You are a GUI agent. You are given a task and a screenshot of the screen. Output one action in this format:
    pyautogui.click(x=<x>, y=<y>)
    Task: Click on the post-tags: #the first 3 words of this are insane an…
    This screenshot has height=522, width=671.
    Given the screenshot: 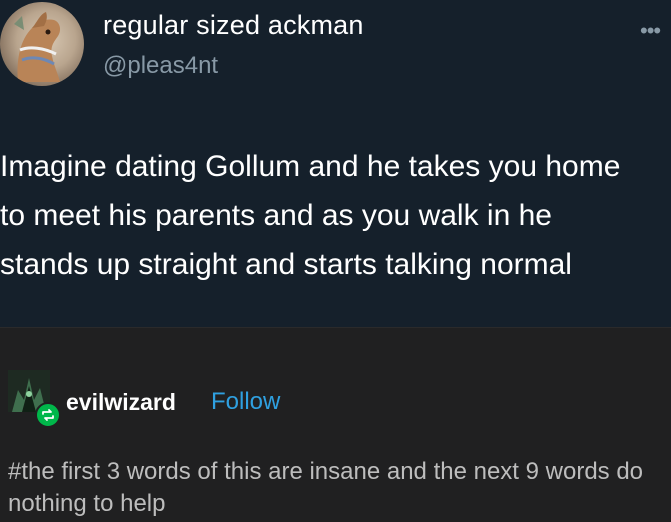 What is the action you would take?
    pyautogui.click(x=326, y=487)
    